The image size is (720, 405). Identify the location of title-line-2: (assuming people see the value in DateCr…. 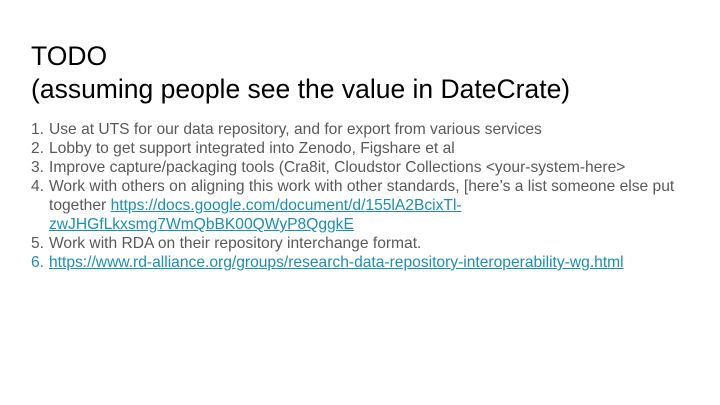
(301, 89).